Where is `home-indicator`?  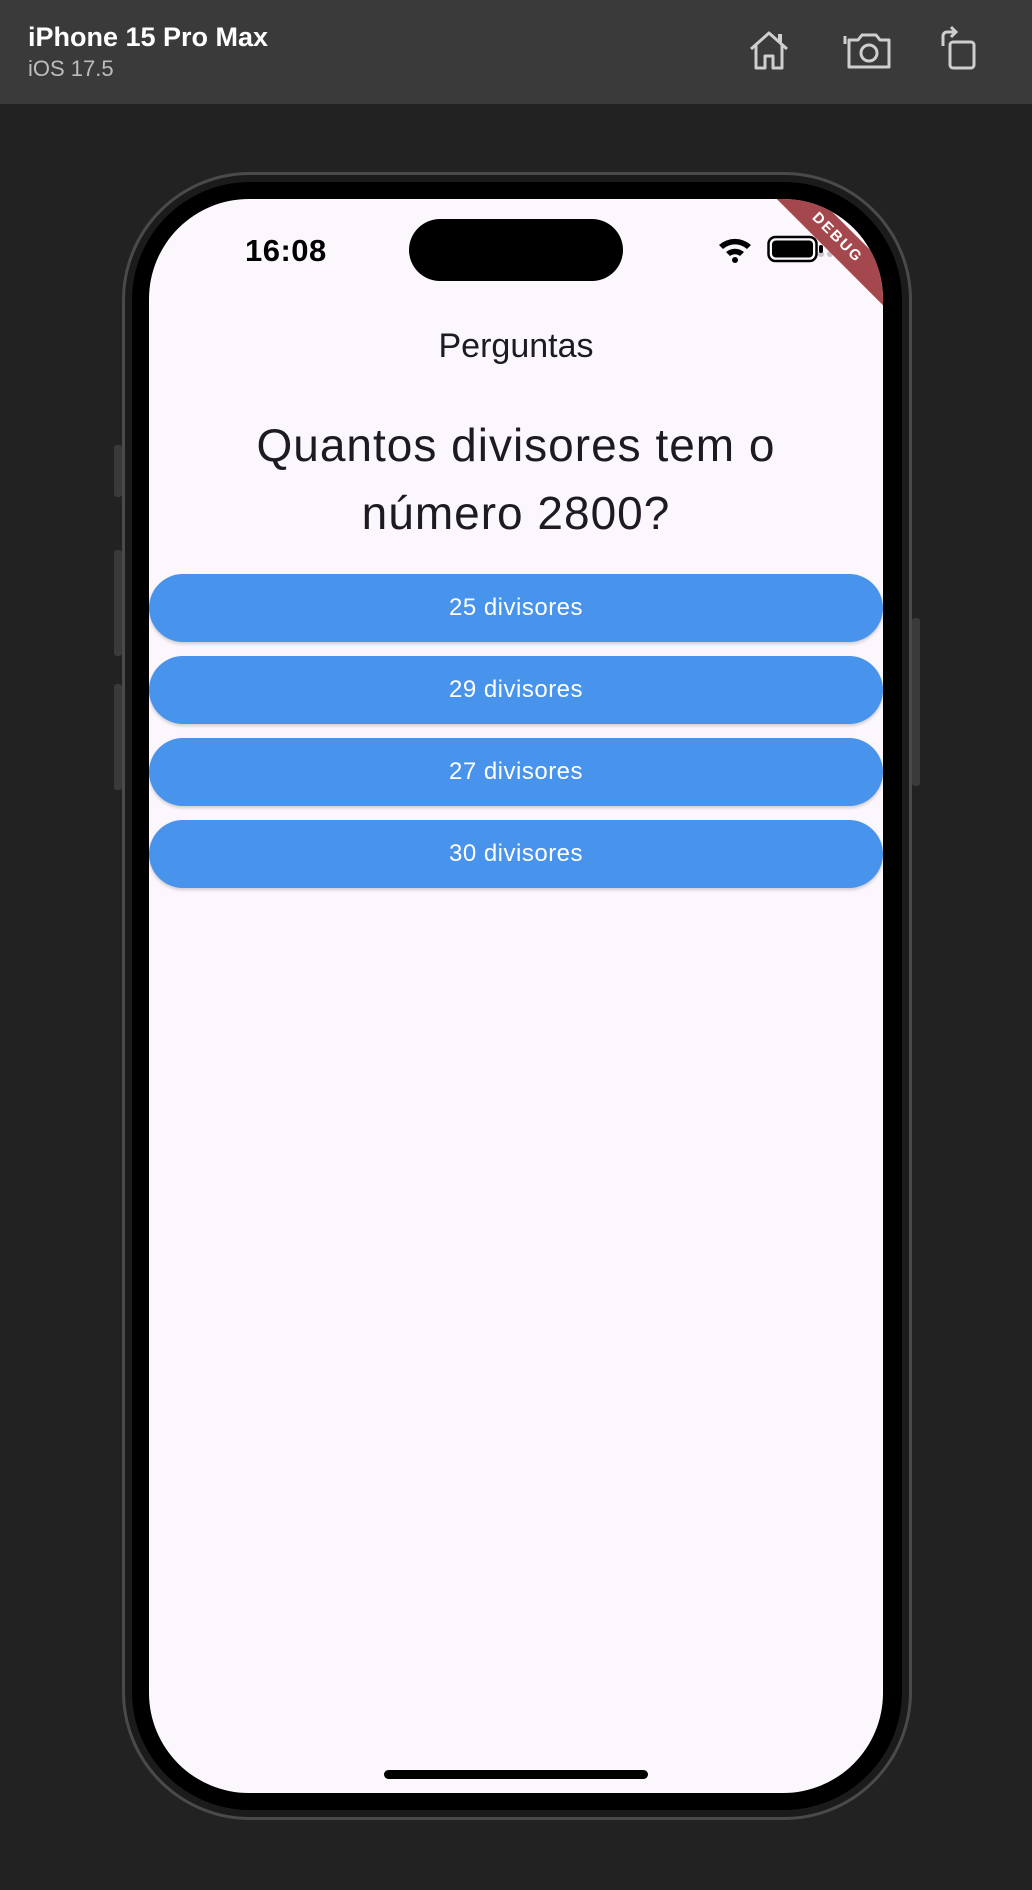 home-indicator is located at coordinates (516, 1774).